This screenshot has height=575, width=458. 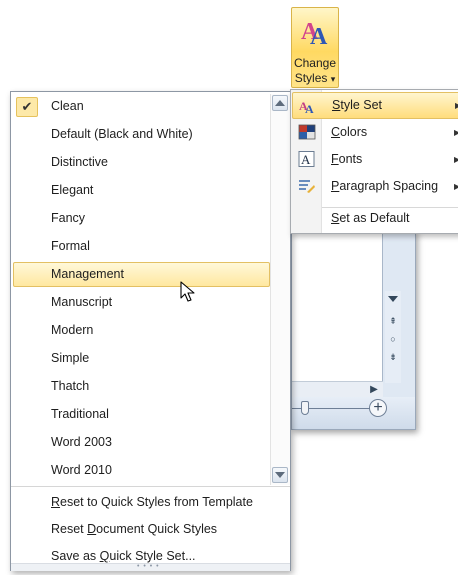 What do you see at coordinates (70, 358) in the screenshot?
I see `gallery-item-label: Simple` at bounding box center [70, 358].